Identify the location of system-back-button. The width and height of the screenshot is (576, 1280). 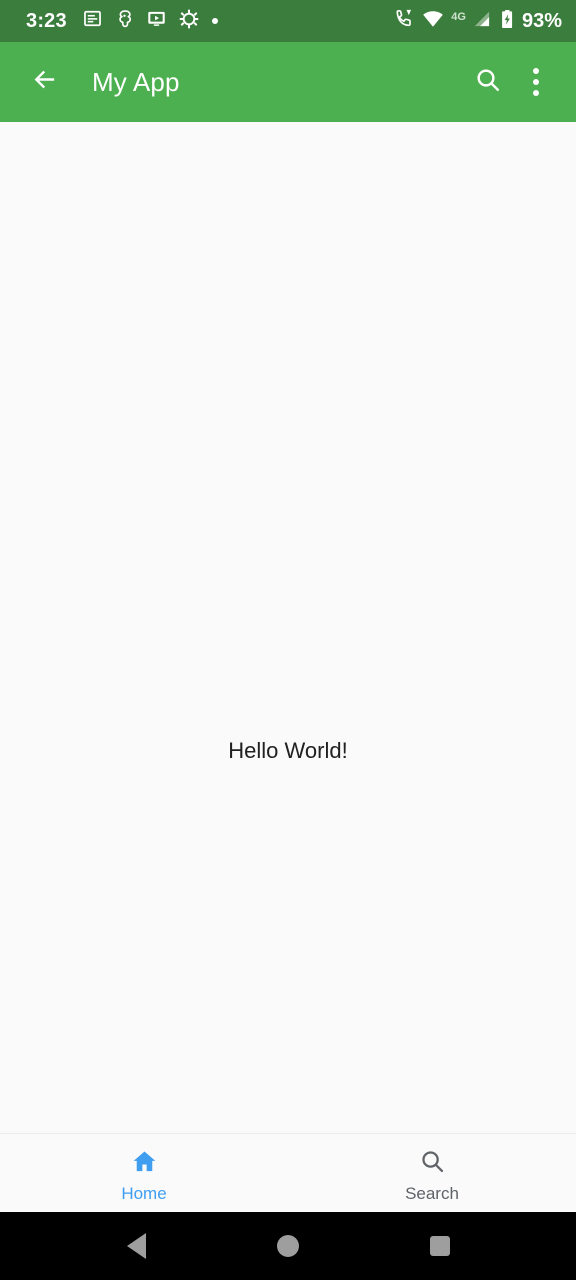
(136, 1246).